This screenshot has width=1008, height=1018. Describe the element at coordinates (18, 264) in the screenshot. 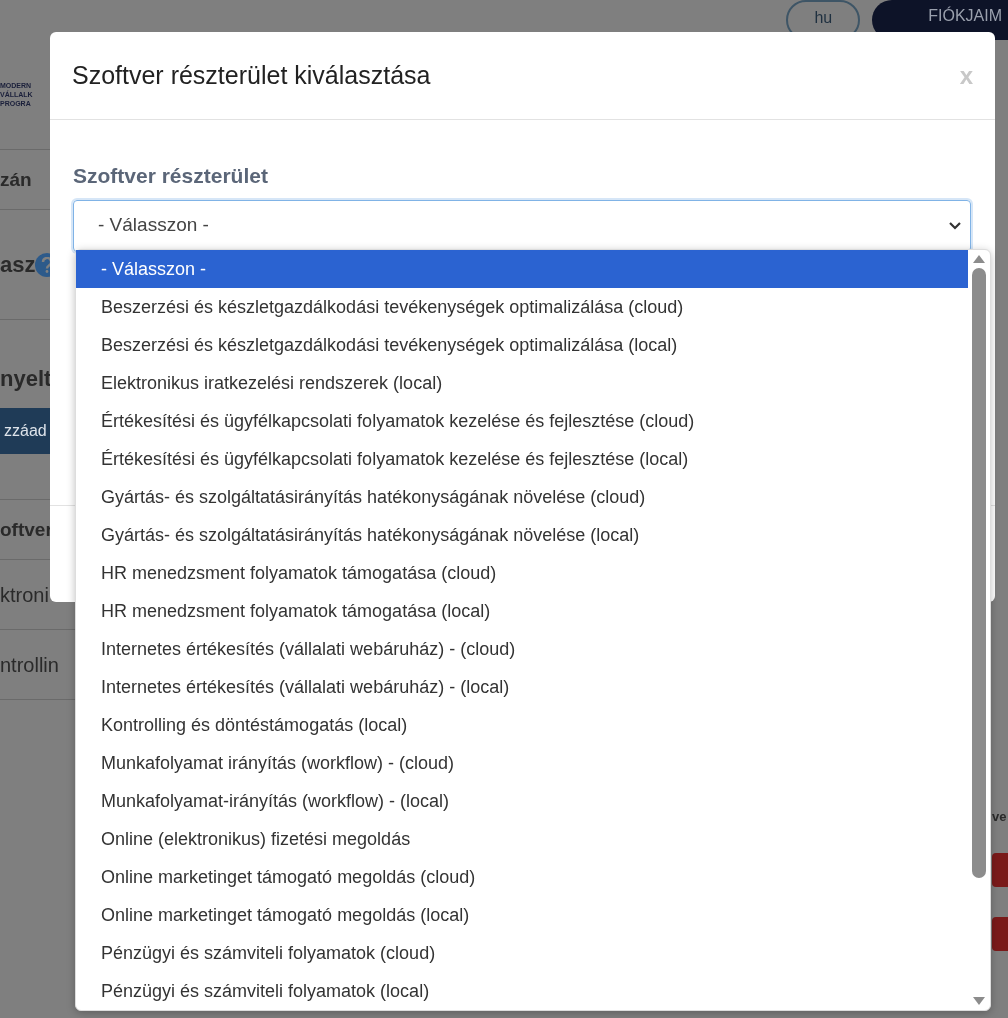

I see `page-text-fragment: asz` at that location.